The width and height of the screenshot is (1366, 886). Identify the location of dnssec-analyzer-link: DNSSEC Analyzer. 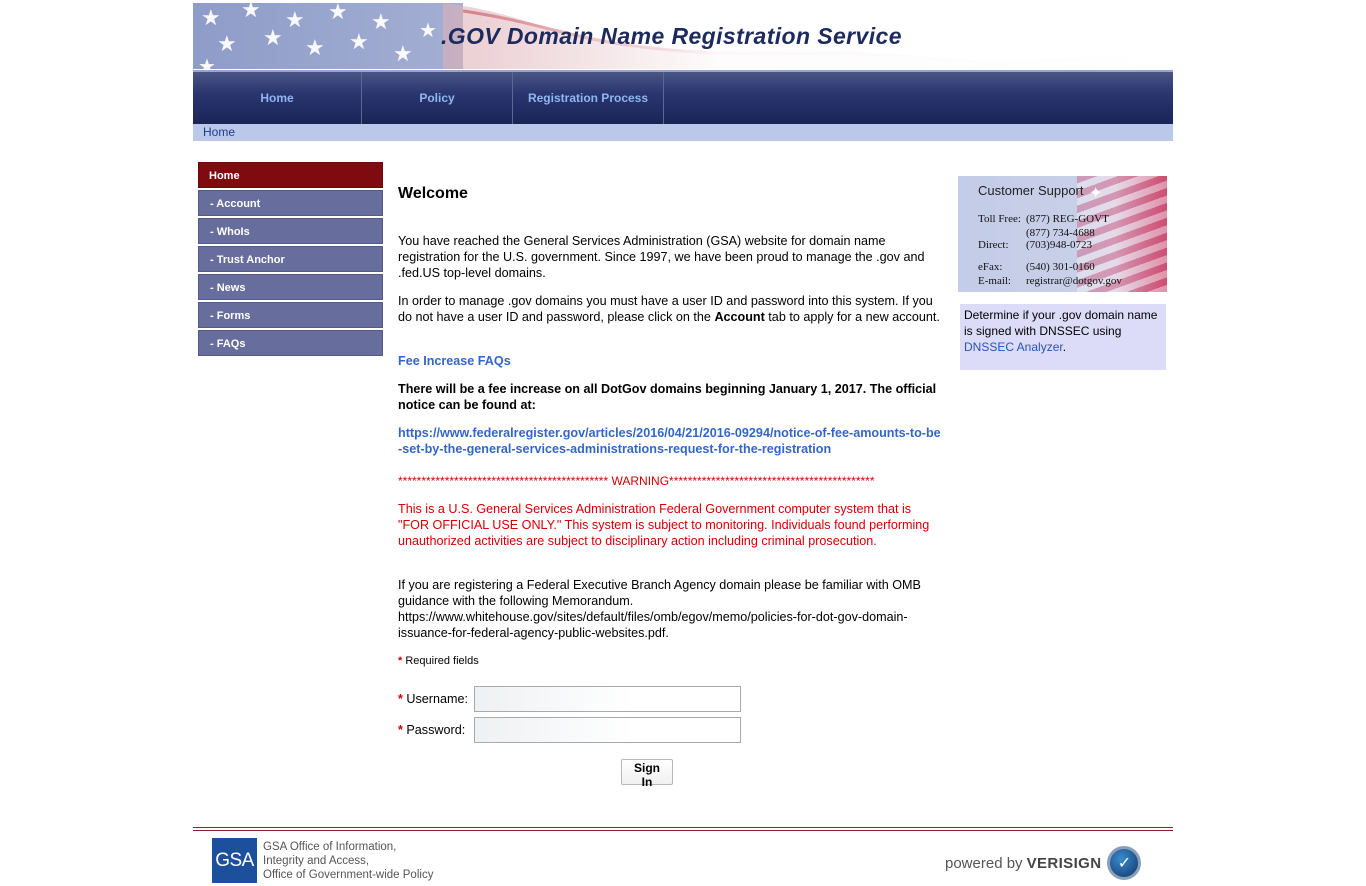
(1013, 347).